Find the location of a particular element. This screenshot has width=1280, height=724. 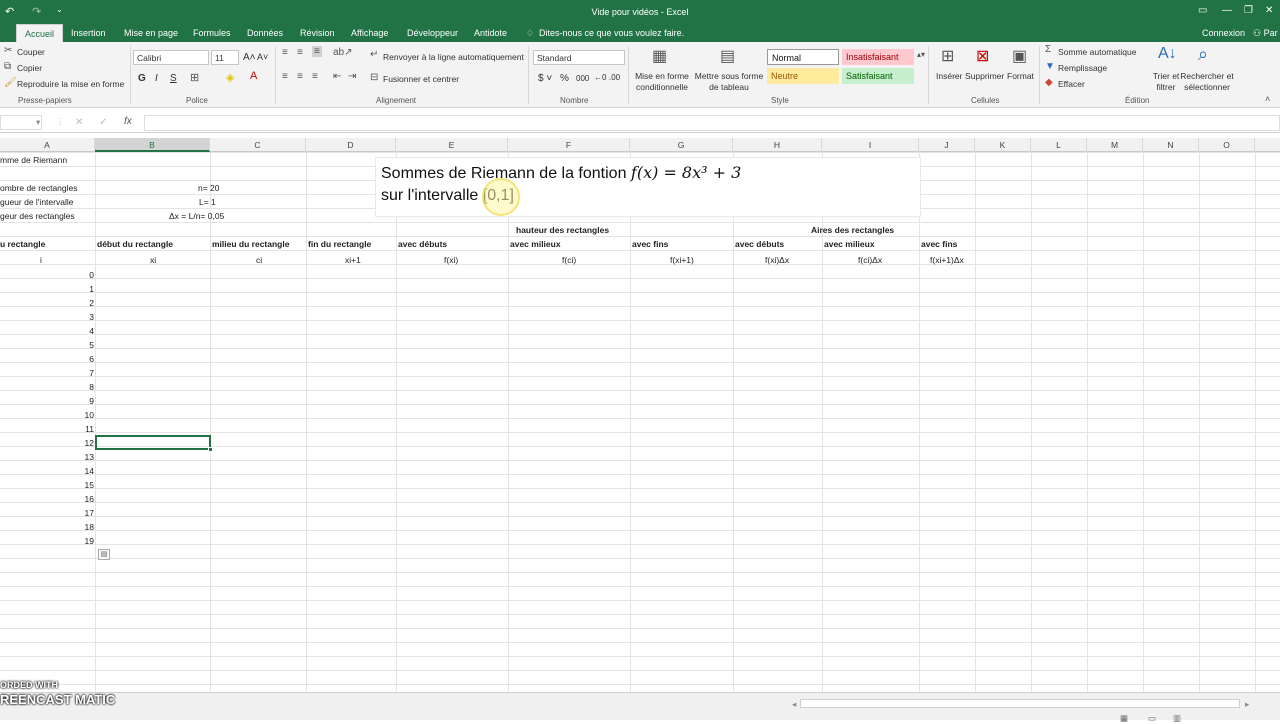

horizontal-scrollbar is located at coordinates (1020, 703).